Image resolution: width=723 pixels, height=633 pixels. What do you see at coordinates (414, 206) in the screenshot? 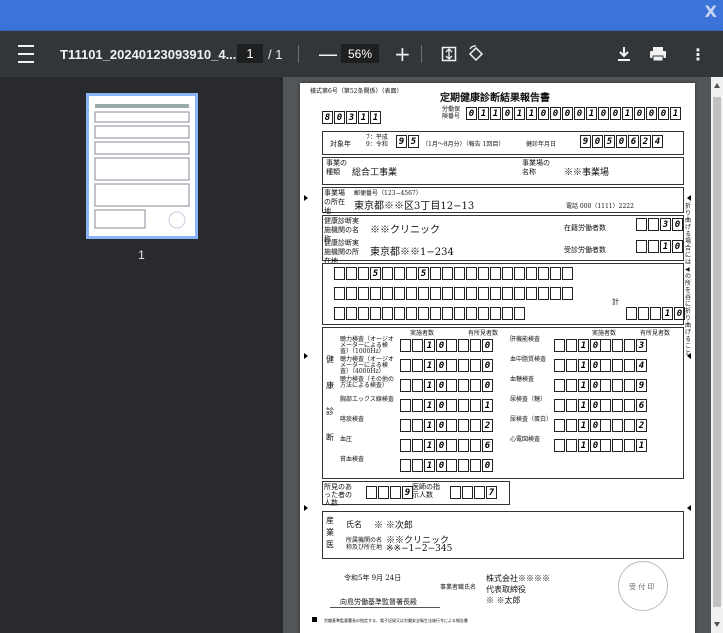
I see `business-address: 東京都※※区3丁目12−13` at bounding box center [414, 206].